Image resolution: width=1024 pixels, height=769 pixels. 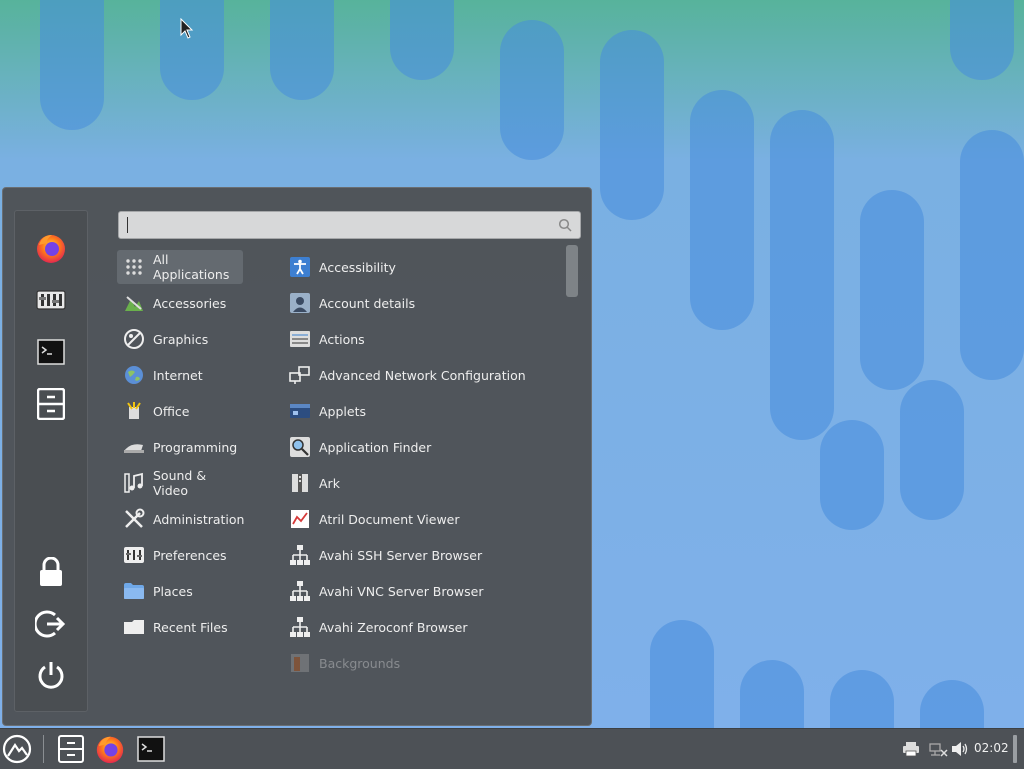 What do you see at coordinates (134, 411) in the screenshot?
I see `office-icon` at bounding box center [134, 411].